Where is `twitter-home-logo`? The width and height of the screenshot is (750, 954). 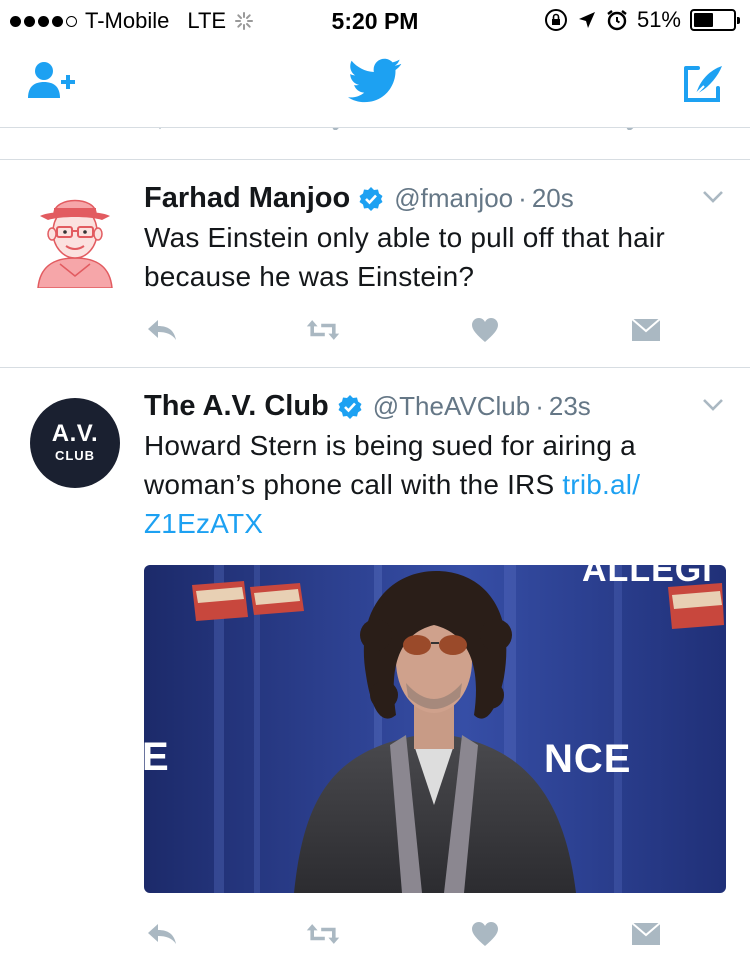
twitter-home-logo is located at coordinates (375, 83).